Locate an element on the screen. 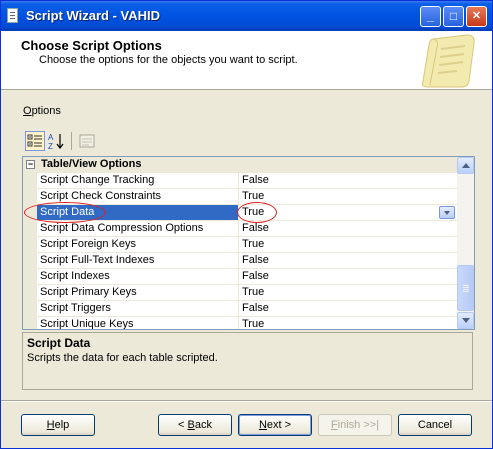 Image resolution: width=493 pixels, height=449 pixels. value-dropdown-icon is located at coordinates (447, 212).